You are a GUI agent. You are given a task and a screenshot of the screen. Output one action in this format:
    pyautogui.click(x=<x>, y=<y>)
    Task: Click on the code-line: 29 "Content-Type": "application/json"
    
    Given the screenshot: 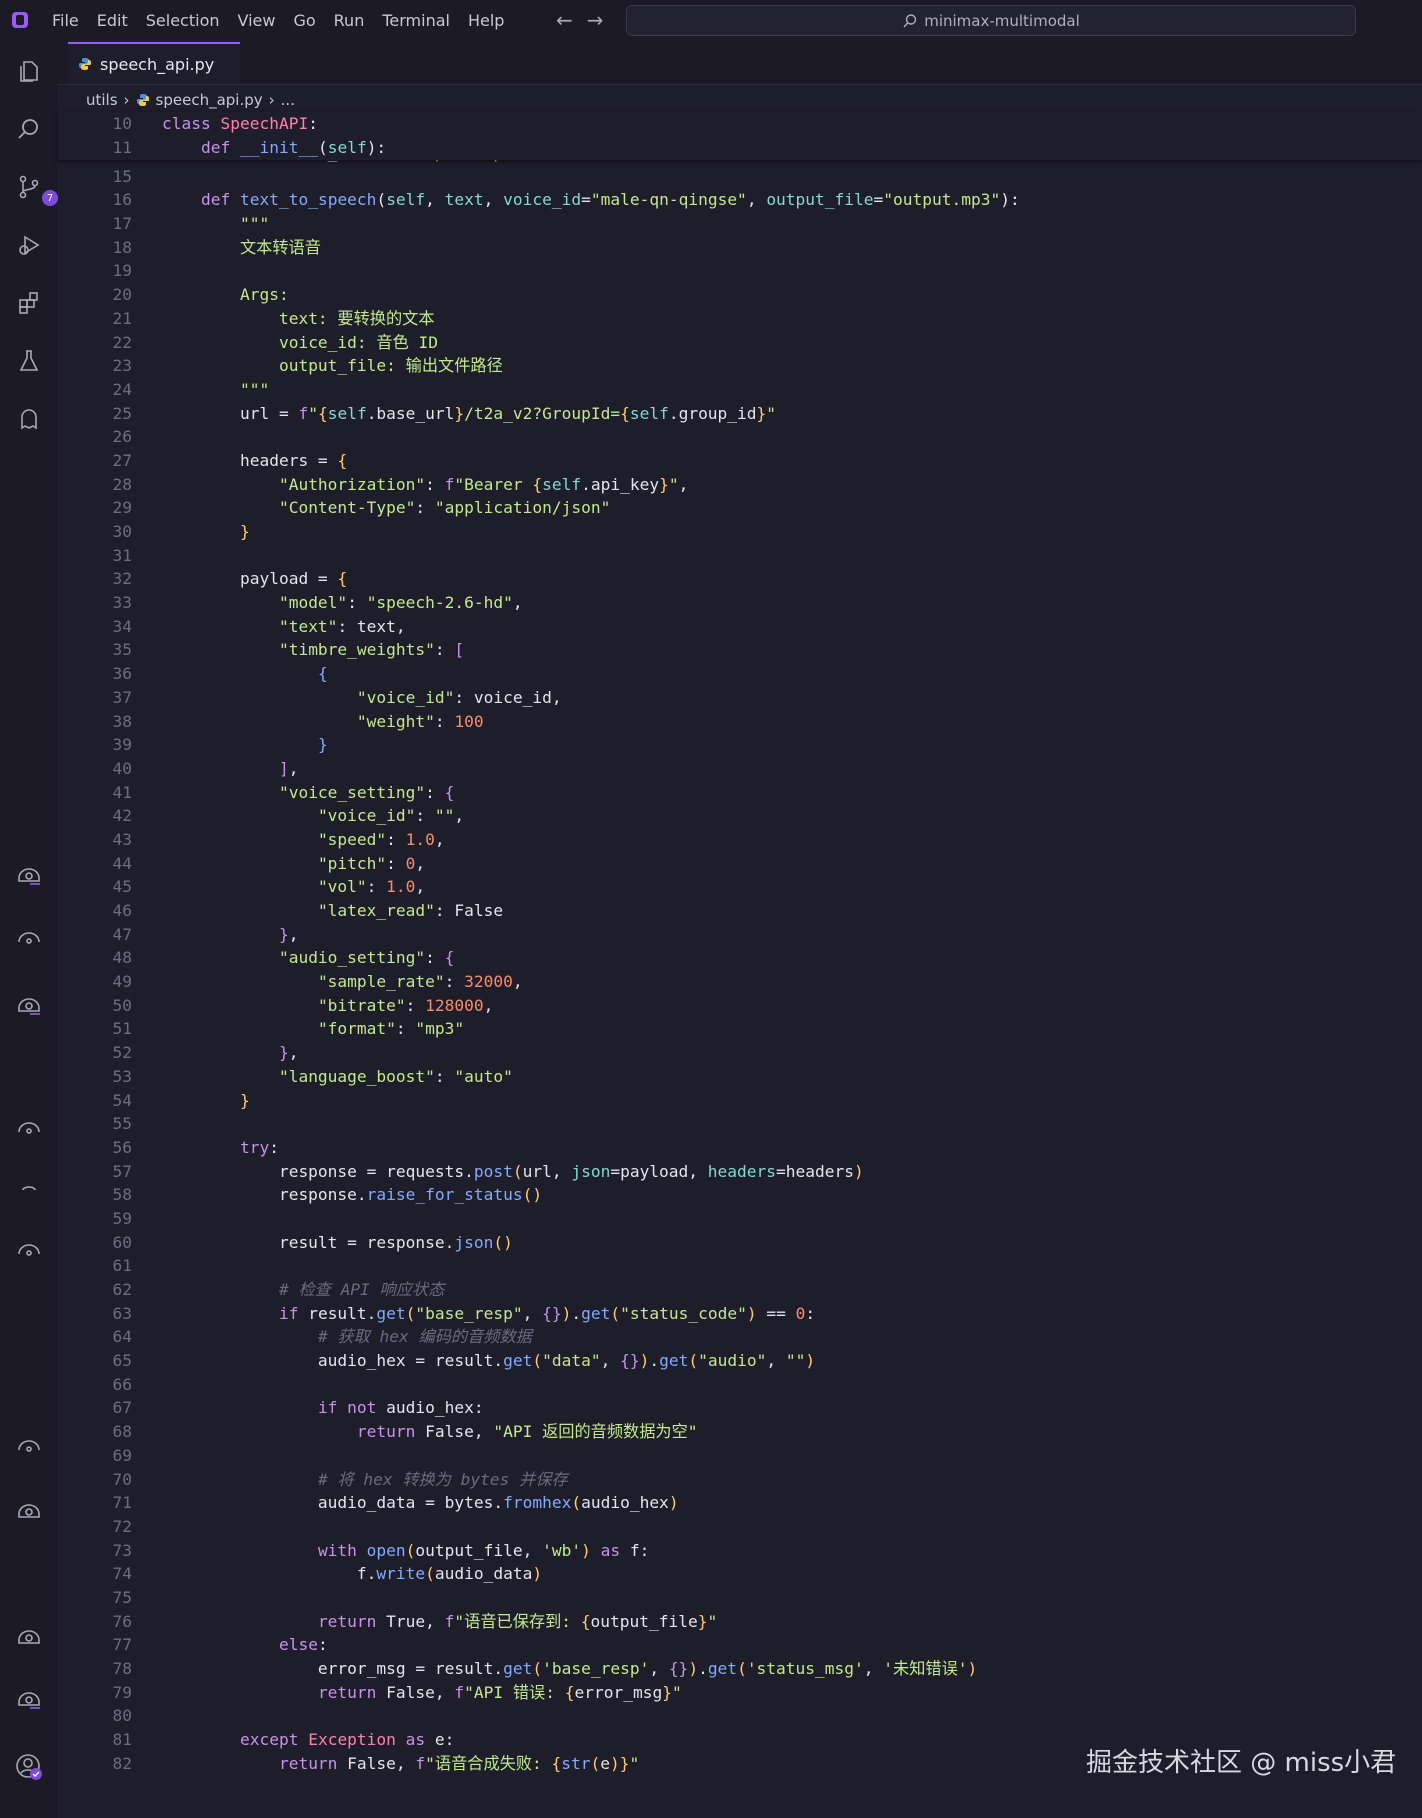 What is the action you would take?
    pyautogui.click(x=546, y=508)
    